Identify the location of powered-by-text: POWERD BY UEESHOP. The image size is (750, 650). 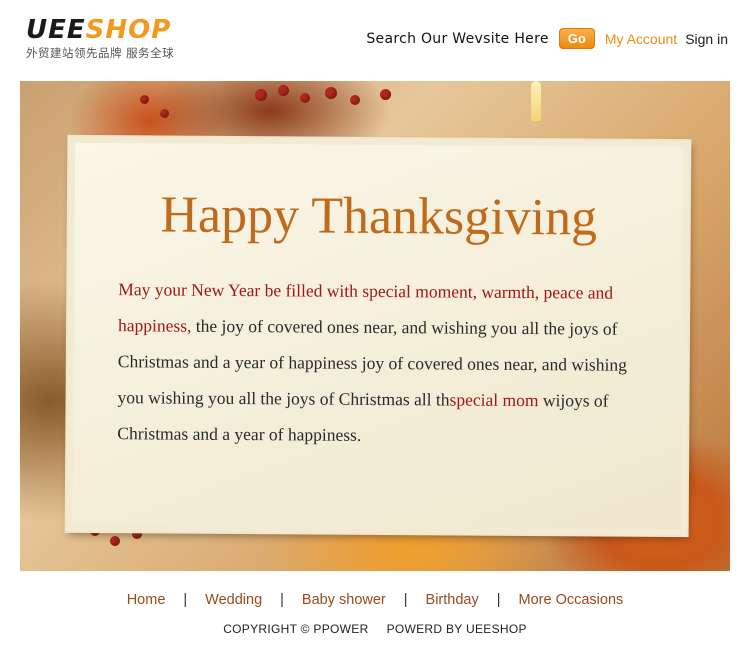
(456, 629).